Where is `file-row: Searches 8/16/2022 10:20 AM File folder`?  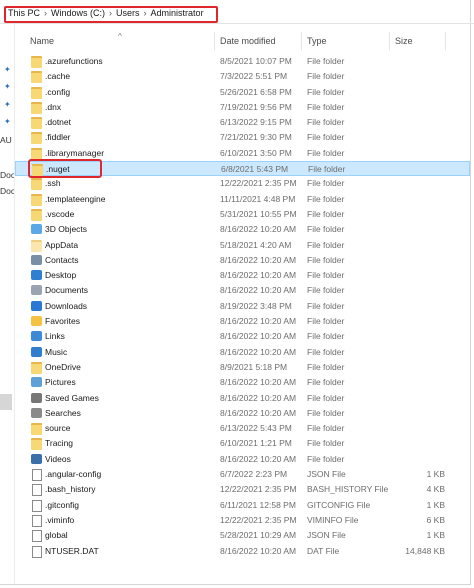 file-row: Searches 8/16/2022 10:20 AM File folder is located at coordinates (242, 413).